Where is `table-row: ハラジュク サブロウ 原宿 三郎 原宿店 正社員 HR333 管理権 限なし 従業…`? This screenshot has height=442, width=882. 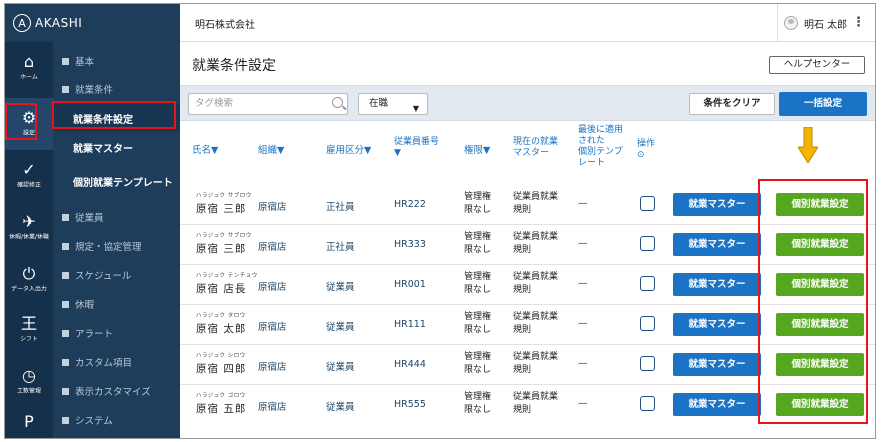 table-row: ハラジュク サブロウ 原宿 三郎 原宿店 正社員 HR333 管理権 限なし 従業… is located at coordinates (527, 245).